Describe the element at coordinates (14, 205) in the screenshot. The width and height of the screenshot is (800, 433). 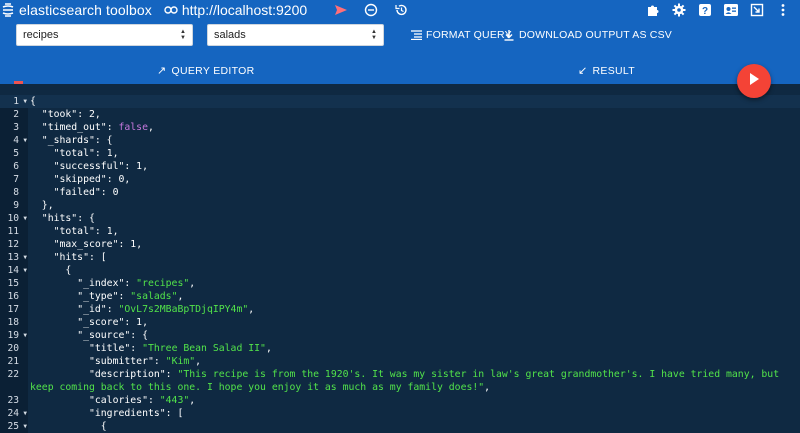
I see `line-number: 9` at that location.